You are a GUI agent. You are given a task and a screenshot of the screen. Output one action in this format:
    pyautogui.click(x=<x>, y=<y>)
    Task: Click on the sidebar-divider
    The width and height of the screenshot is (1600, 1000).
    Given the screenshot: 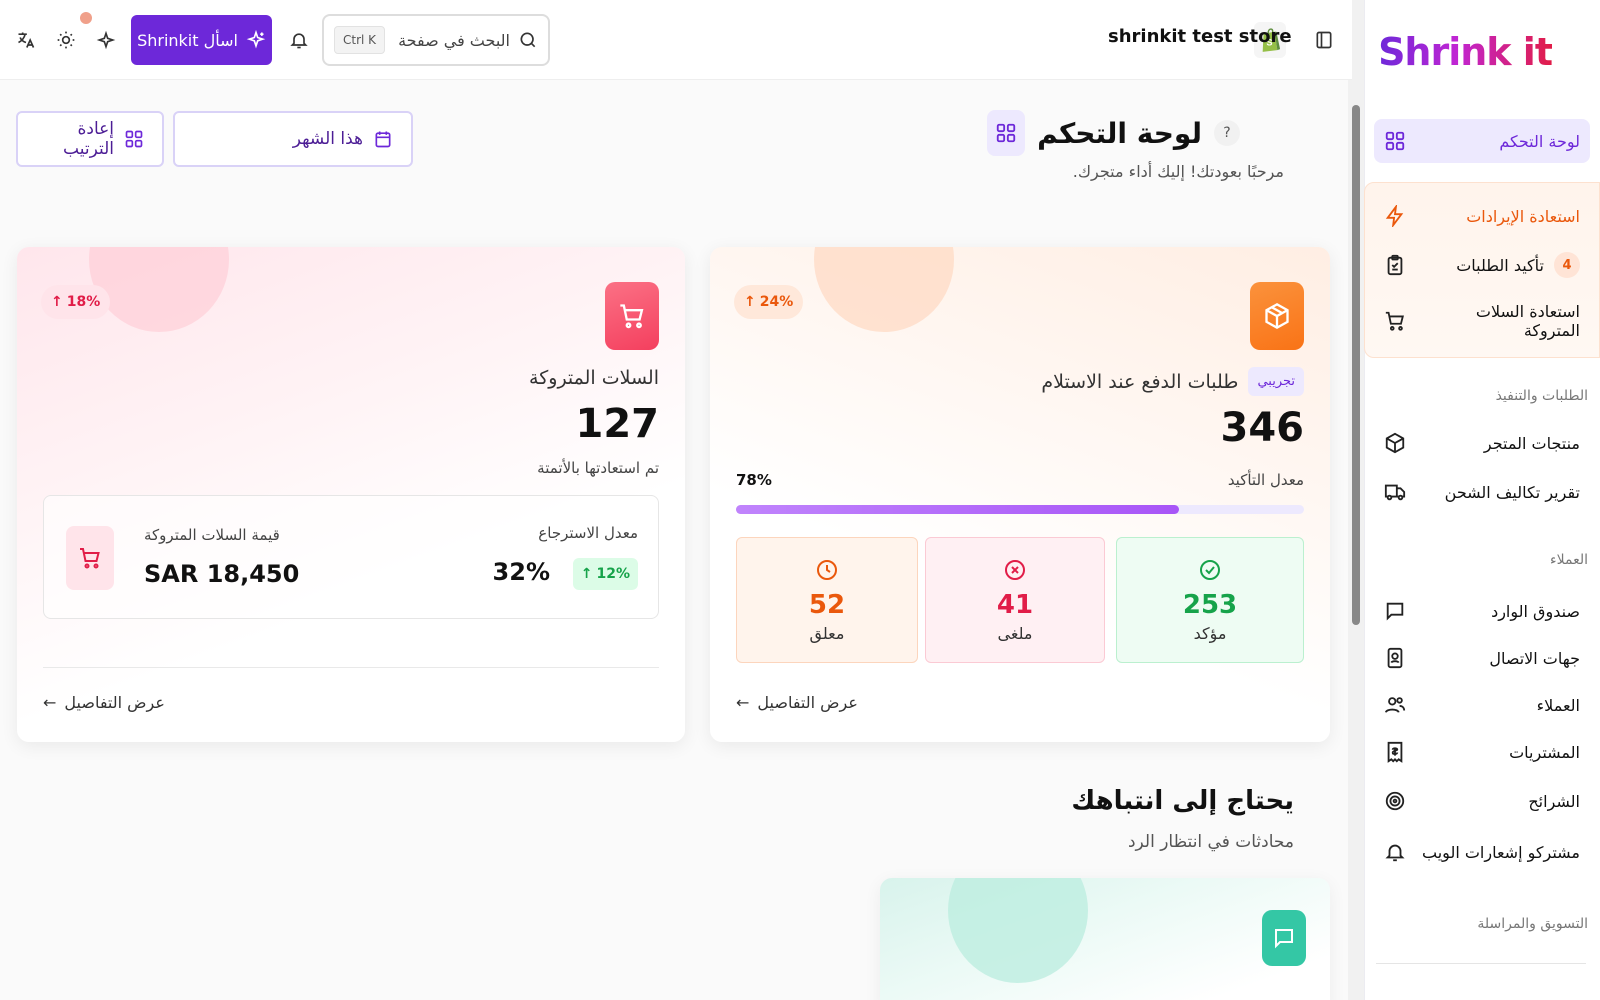 What is the action you would take?
    pyautogui.click(x=1481, y=963)
    